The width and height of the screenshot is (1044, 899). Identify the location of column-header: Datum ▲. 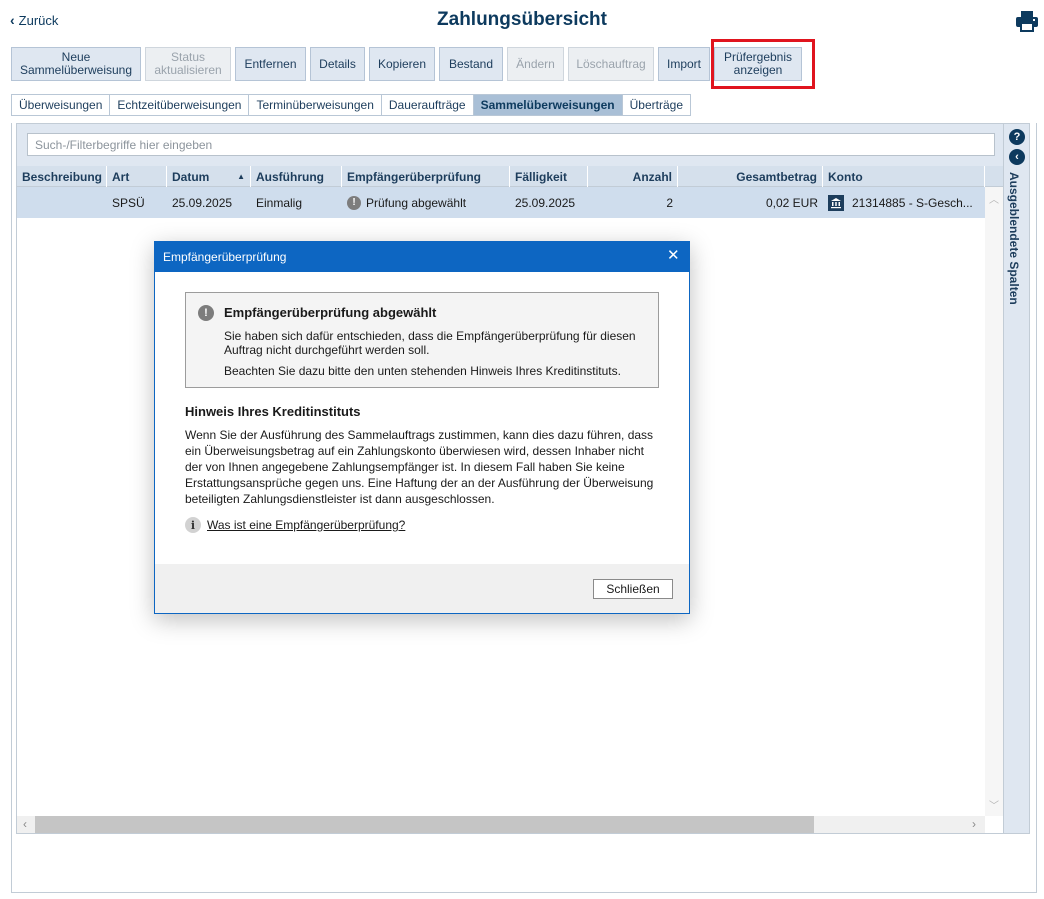
(209, 176).